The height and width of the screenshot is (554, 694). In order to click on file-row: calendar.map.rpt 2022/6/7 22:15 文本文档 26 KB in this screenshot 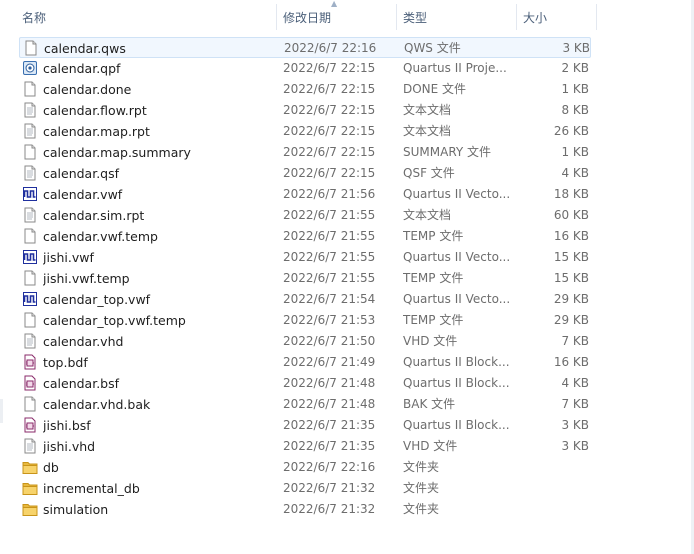, I will do `click(305, 131)`.